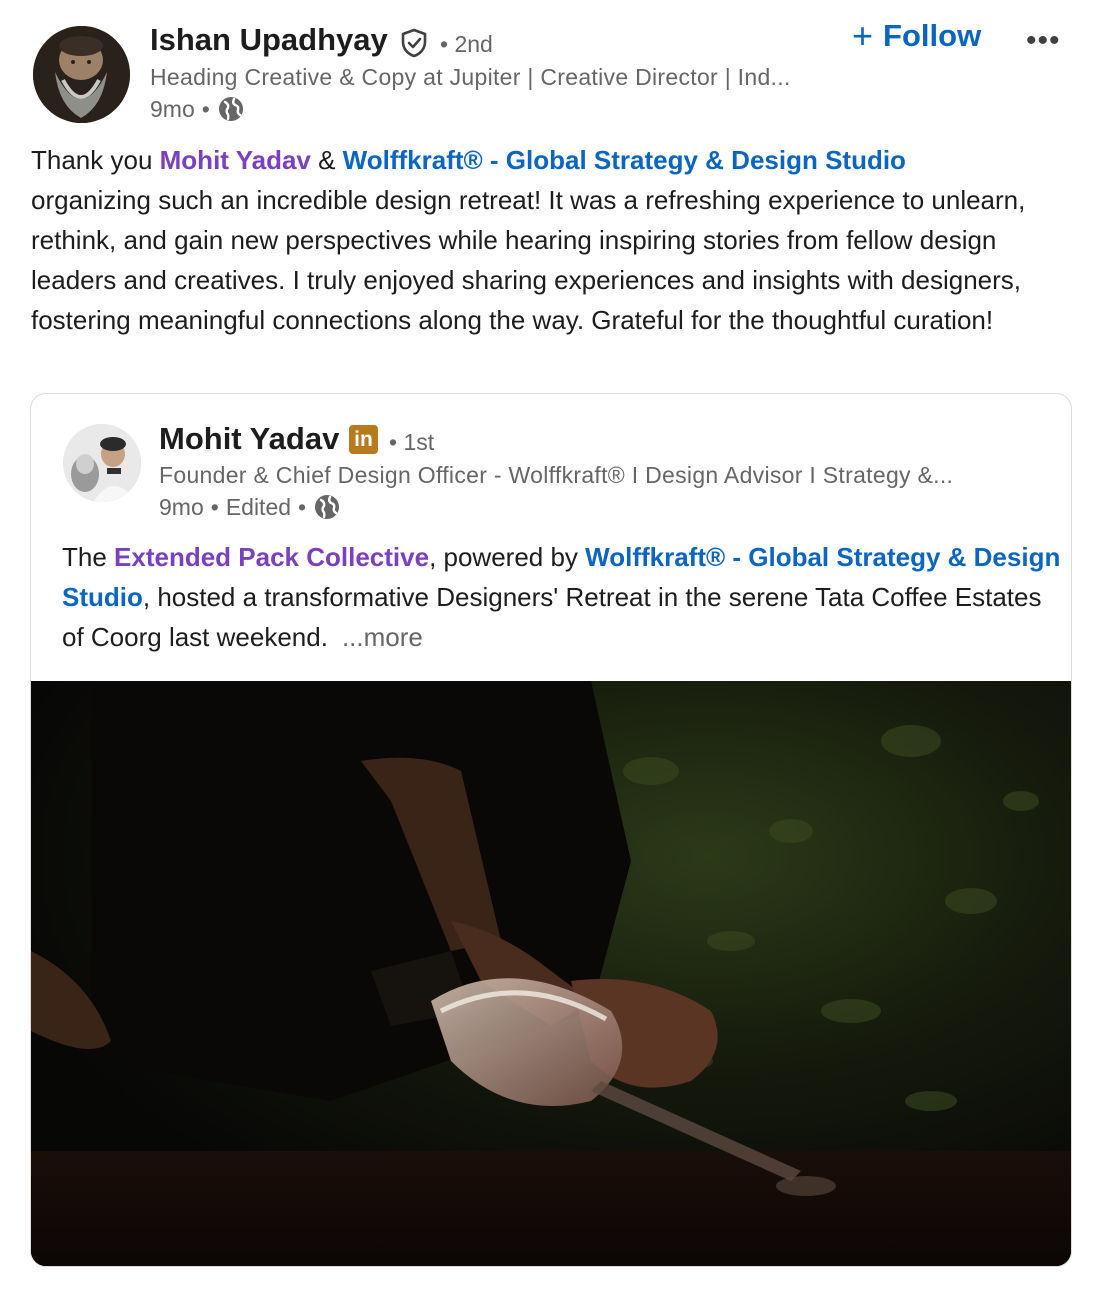 This screenshot has width=1102, height=1290. Describe the element at coordinates (363, 439) in the screenshot. I see `linkedin-premium-icon: in` at that location.